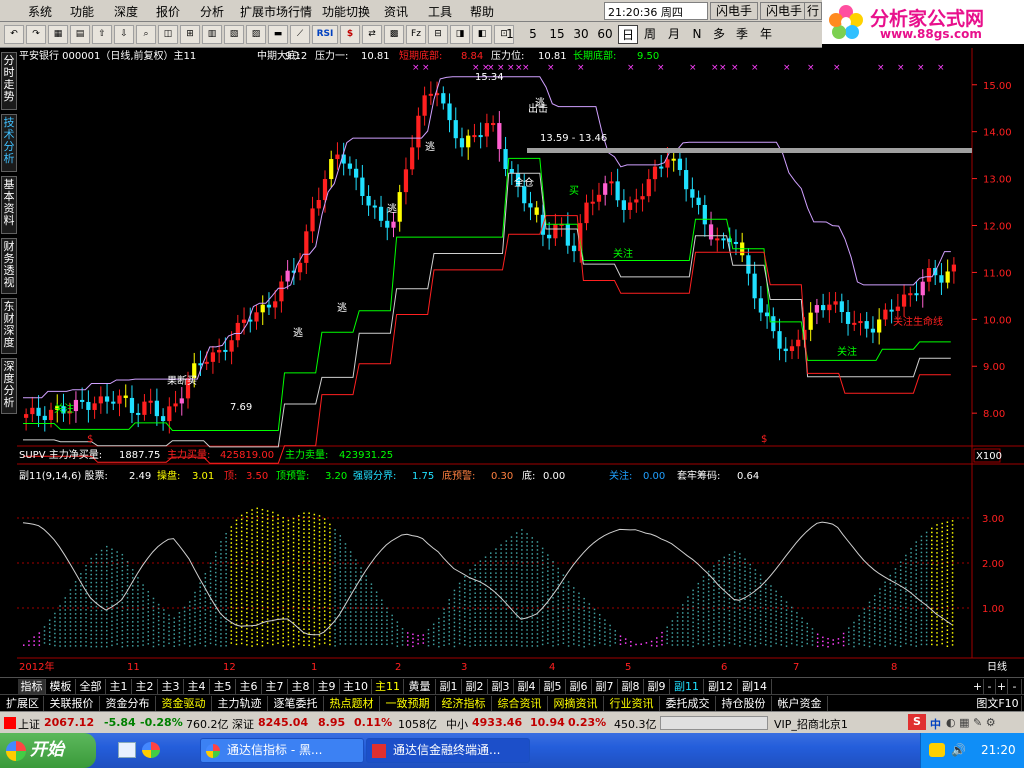 The image size is (1024, 768). Describe the element at coordinates (278, 34) in the screenshot. I see `volume-icon: ▬` at that location.